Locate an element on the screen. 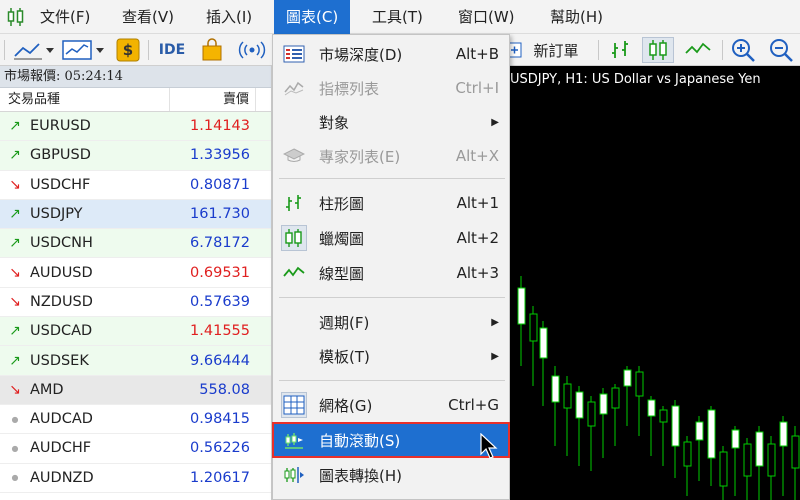 The width and height of the screenshot is (800, 500). bar-chart-icon is located at coordinates (620, 49).